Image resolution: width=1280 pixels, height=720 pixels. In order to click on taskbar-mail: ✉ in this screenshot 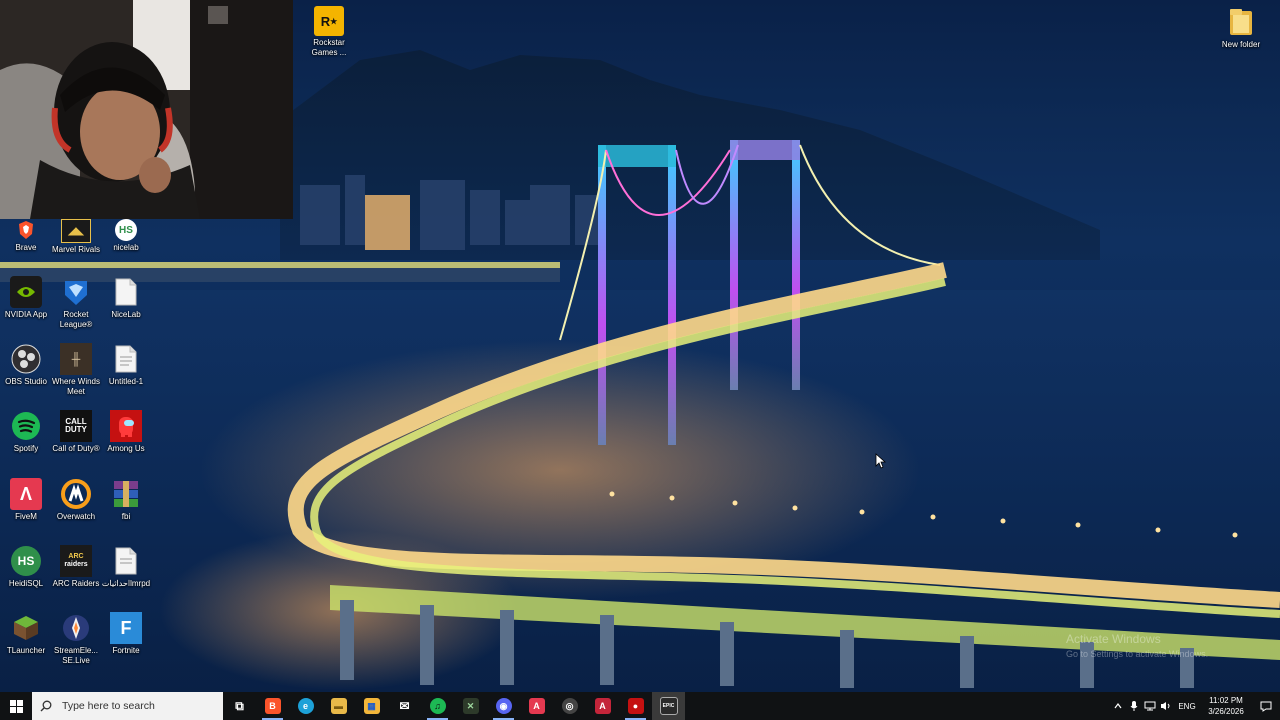, I will do `click(404, 706)`.